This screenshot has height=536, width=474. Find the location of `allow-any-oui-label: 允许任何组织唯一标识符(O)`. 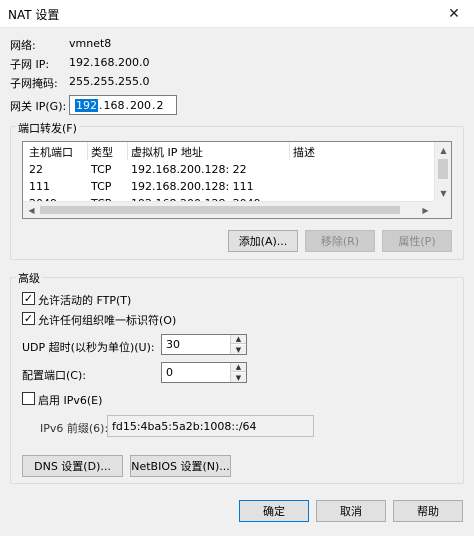

allow-any-oui-label: 允许任何组织唯一标识符(O) is located at coordinates (107, 320).